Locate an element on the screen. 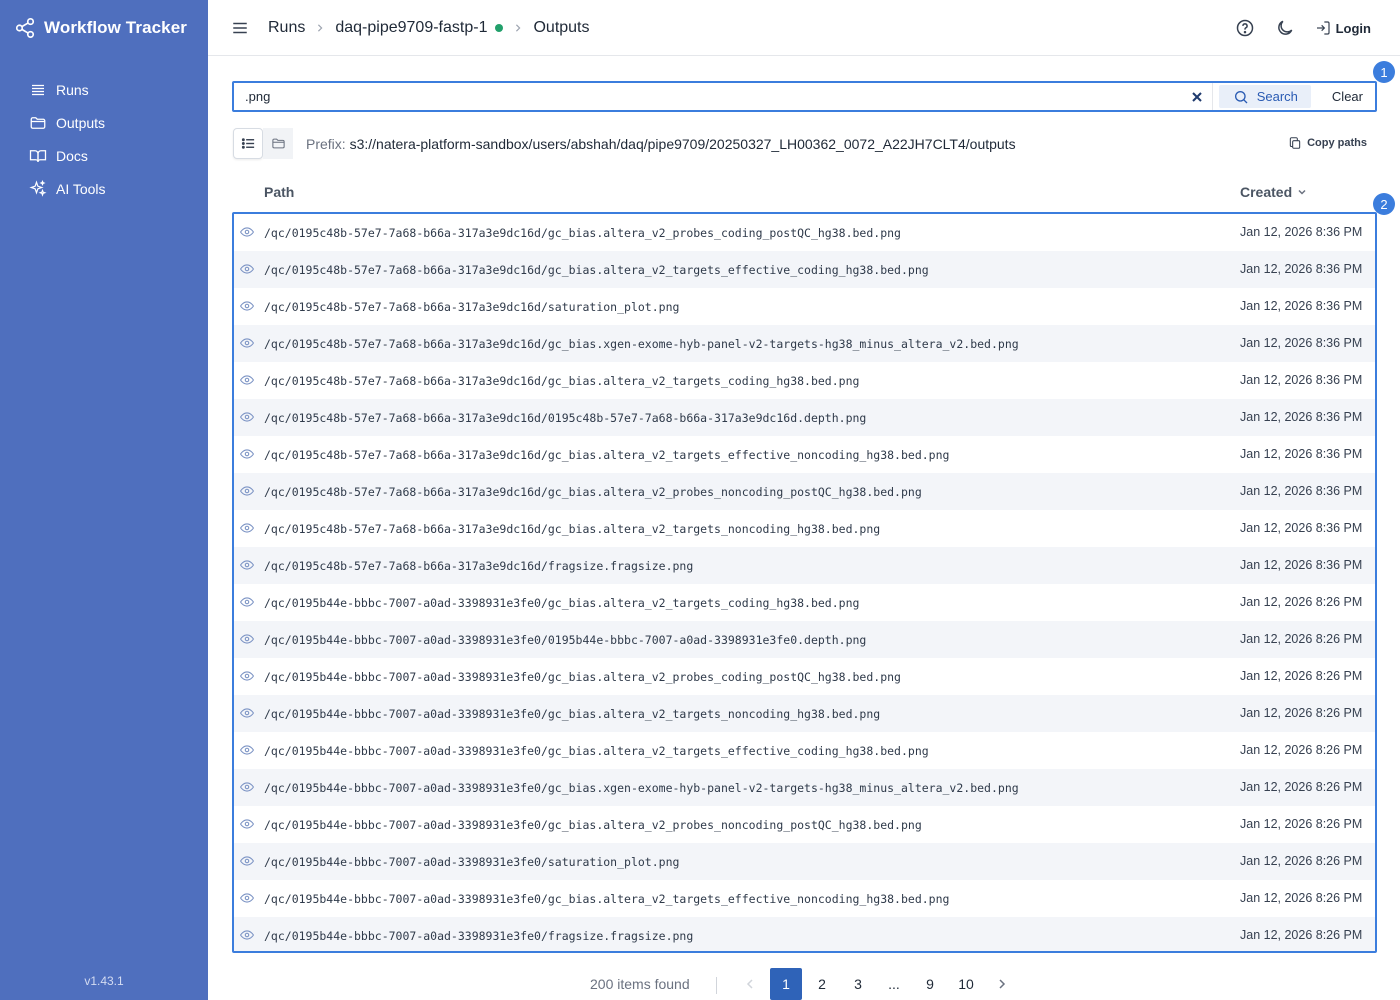 This screenshot has height=1000, width=1400. login-button: Login is located at coordinates (1343, 28).